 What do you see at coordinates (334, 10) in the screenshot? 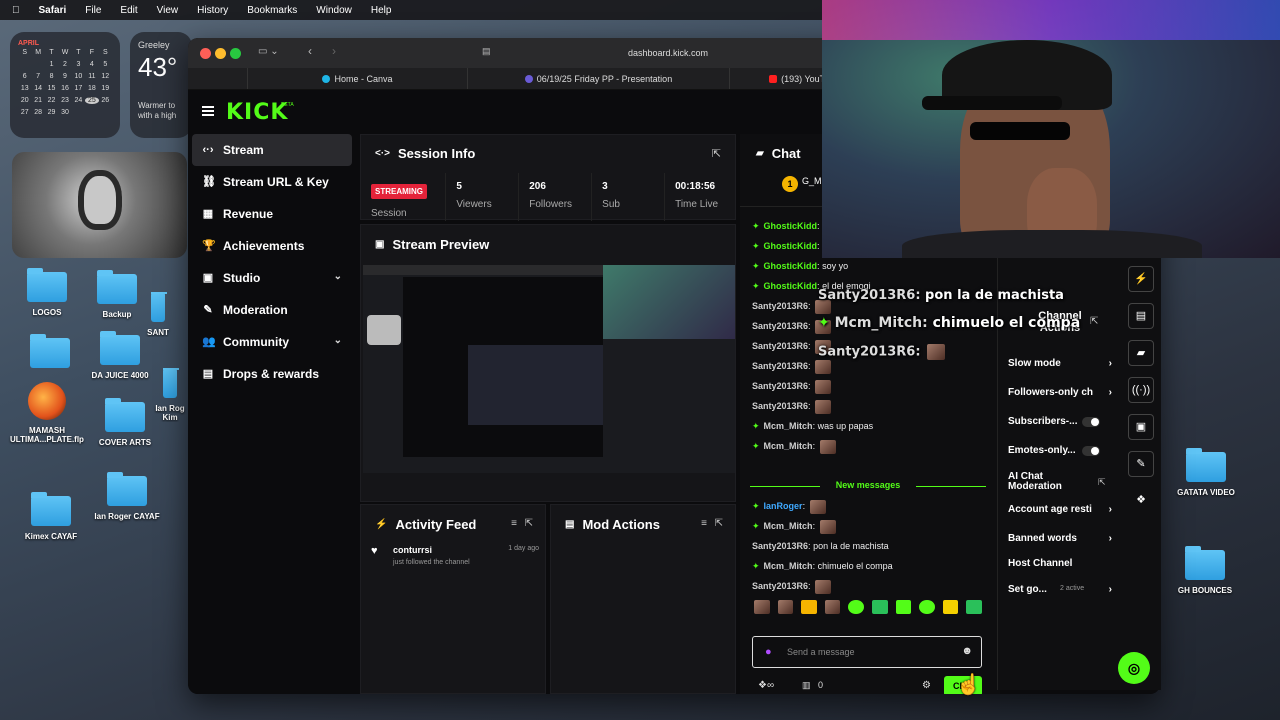
I see `menu-window: Window` at bounding box center [334, 10].